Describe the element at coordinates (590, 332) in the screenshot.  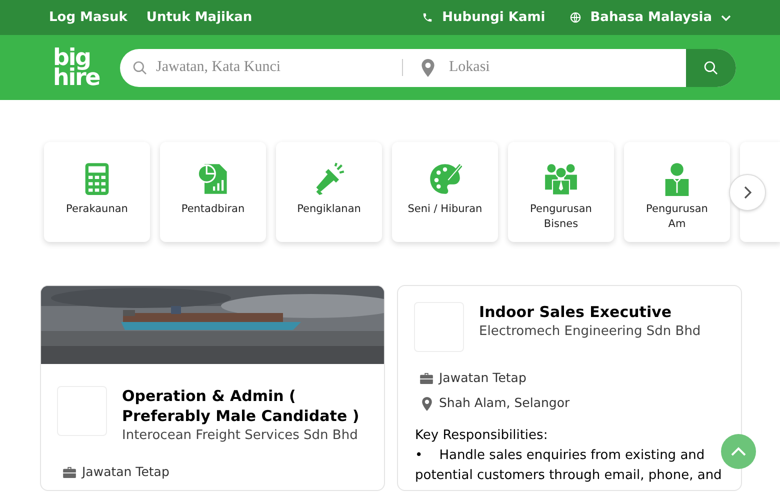
I see `company-name: Electromech Engineering Sdn Bhd` at that location.